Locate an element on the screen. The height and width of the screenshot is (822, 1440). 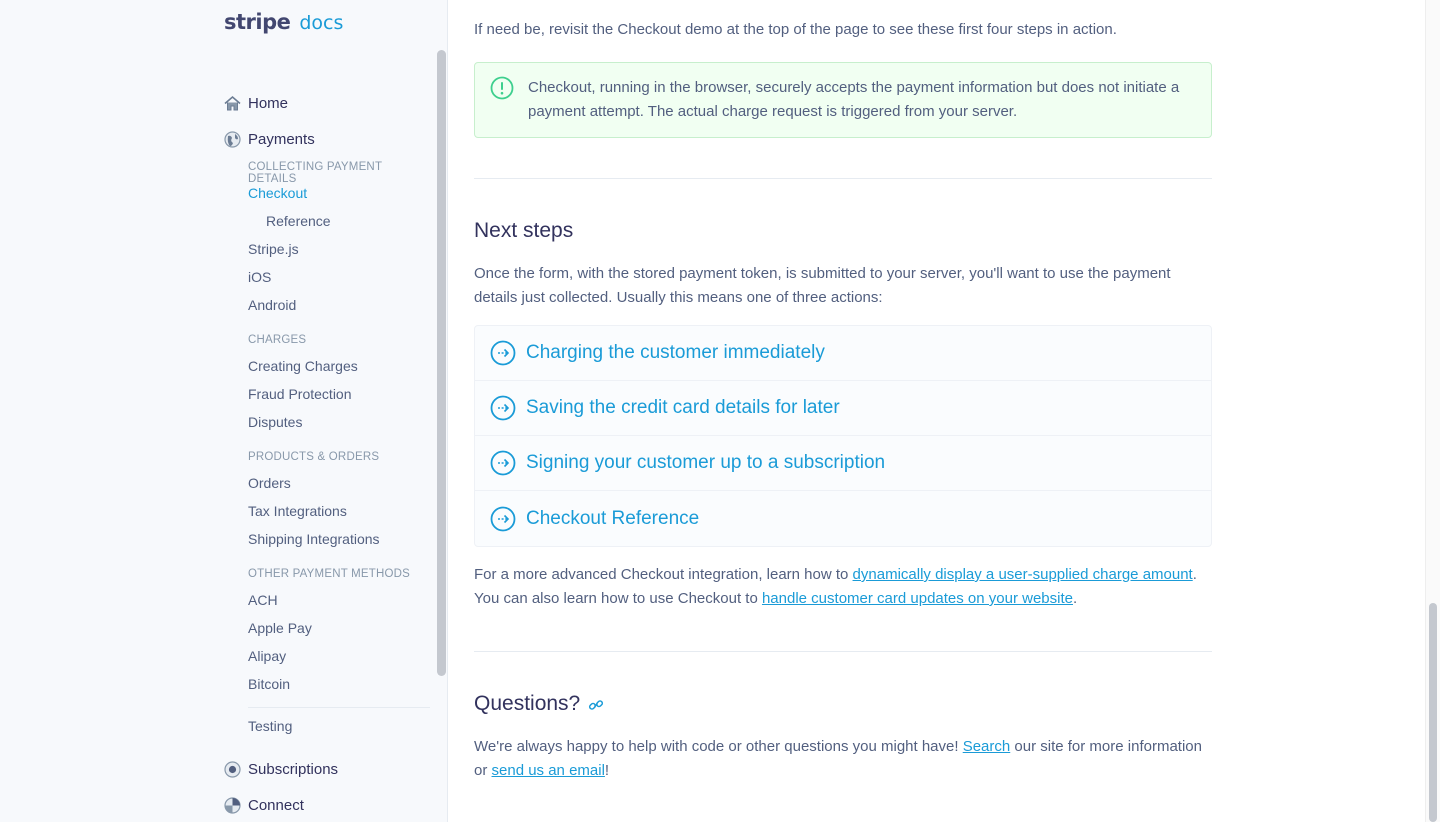
sidebar-item-checkout: Checkout is located at coordinates (277, 193).